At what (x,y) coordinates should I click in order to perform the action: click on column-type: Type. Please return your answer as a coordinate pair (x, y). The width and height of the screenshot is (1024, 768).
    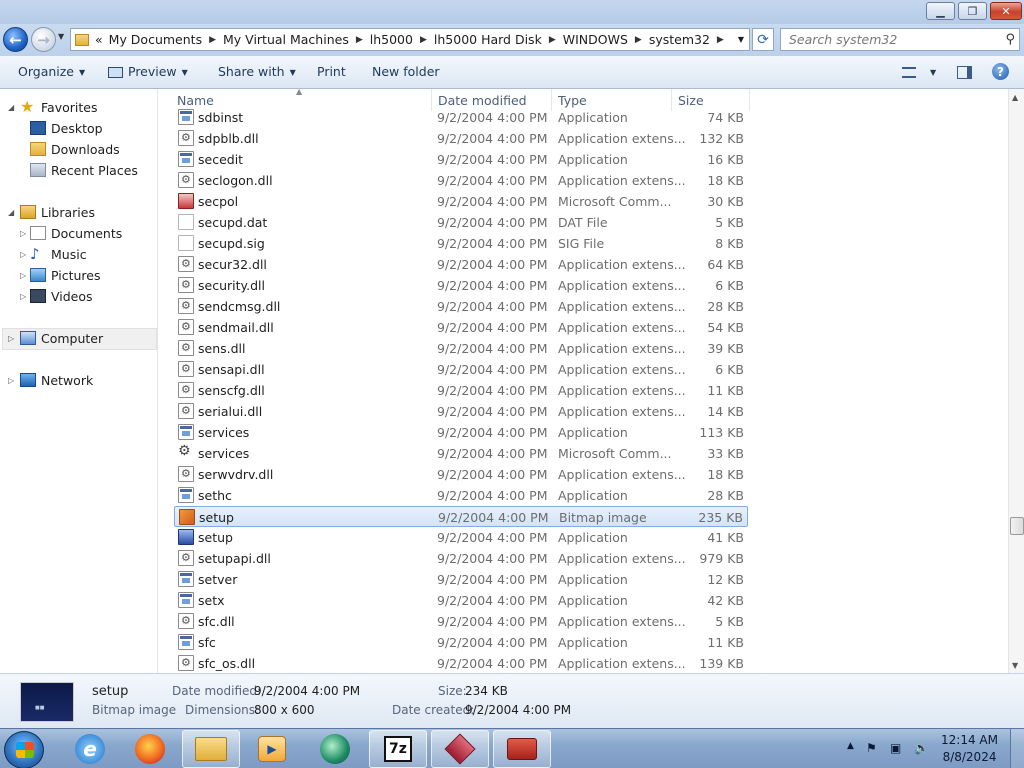
    Looking at the image, I should click on (572, 100).